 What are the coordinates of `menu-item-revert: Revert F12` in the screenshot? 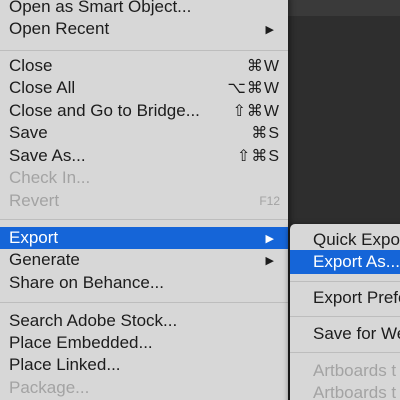 It's located at (144, 201).